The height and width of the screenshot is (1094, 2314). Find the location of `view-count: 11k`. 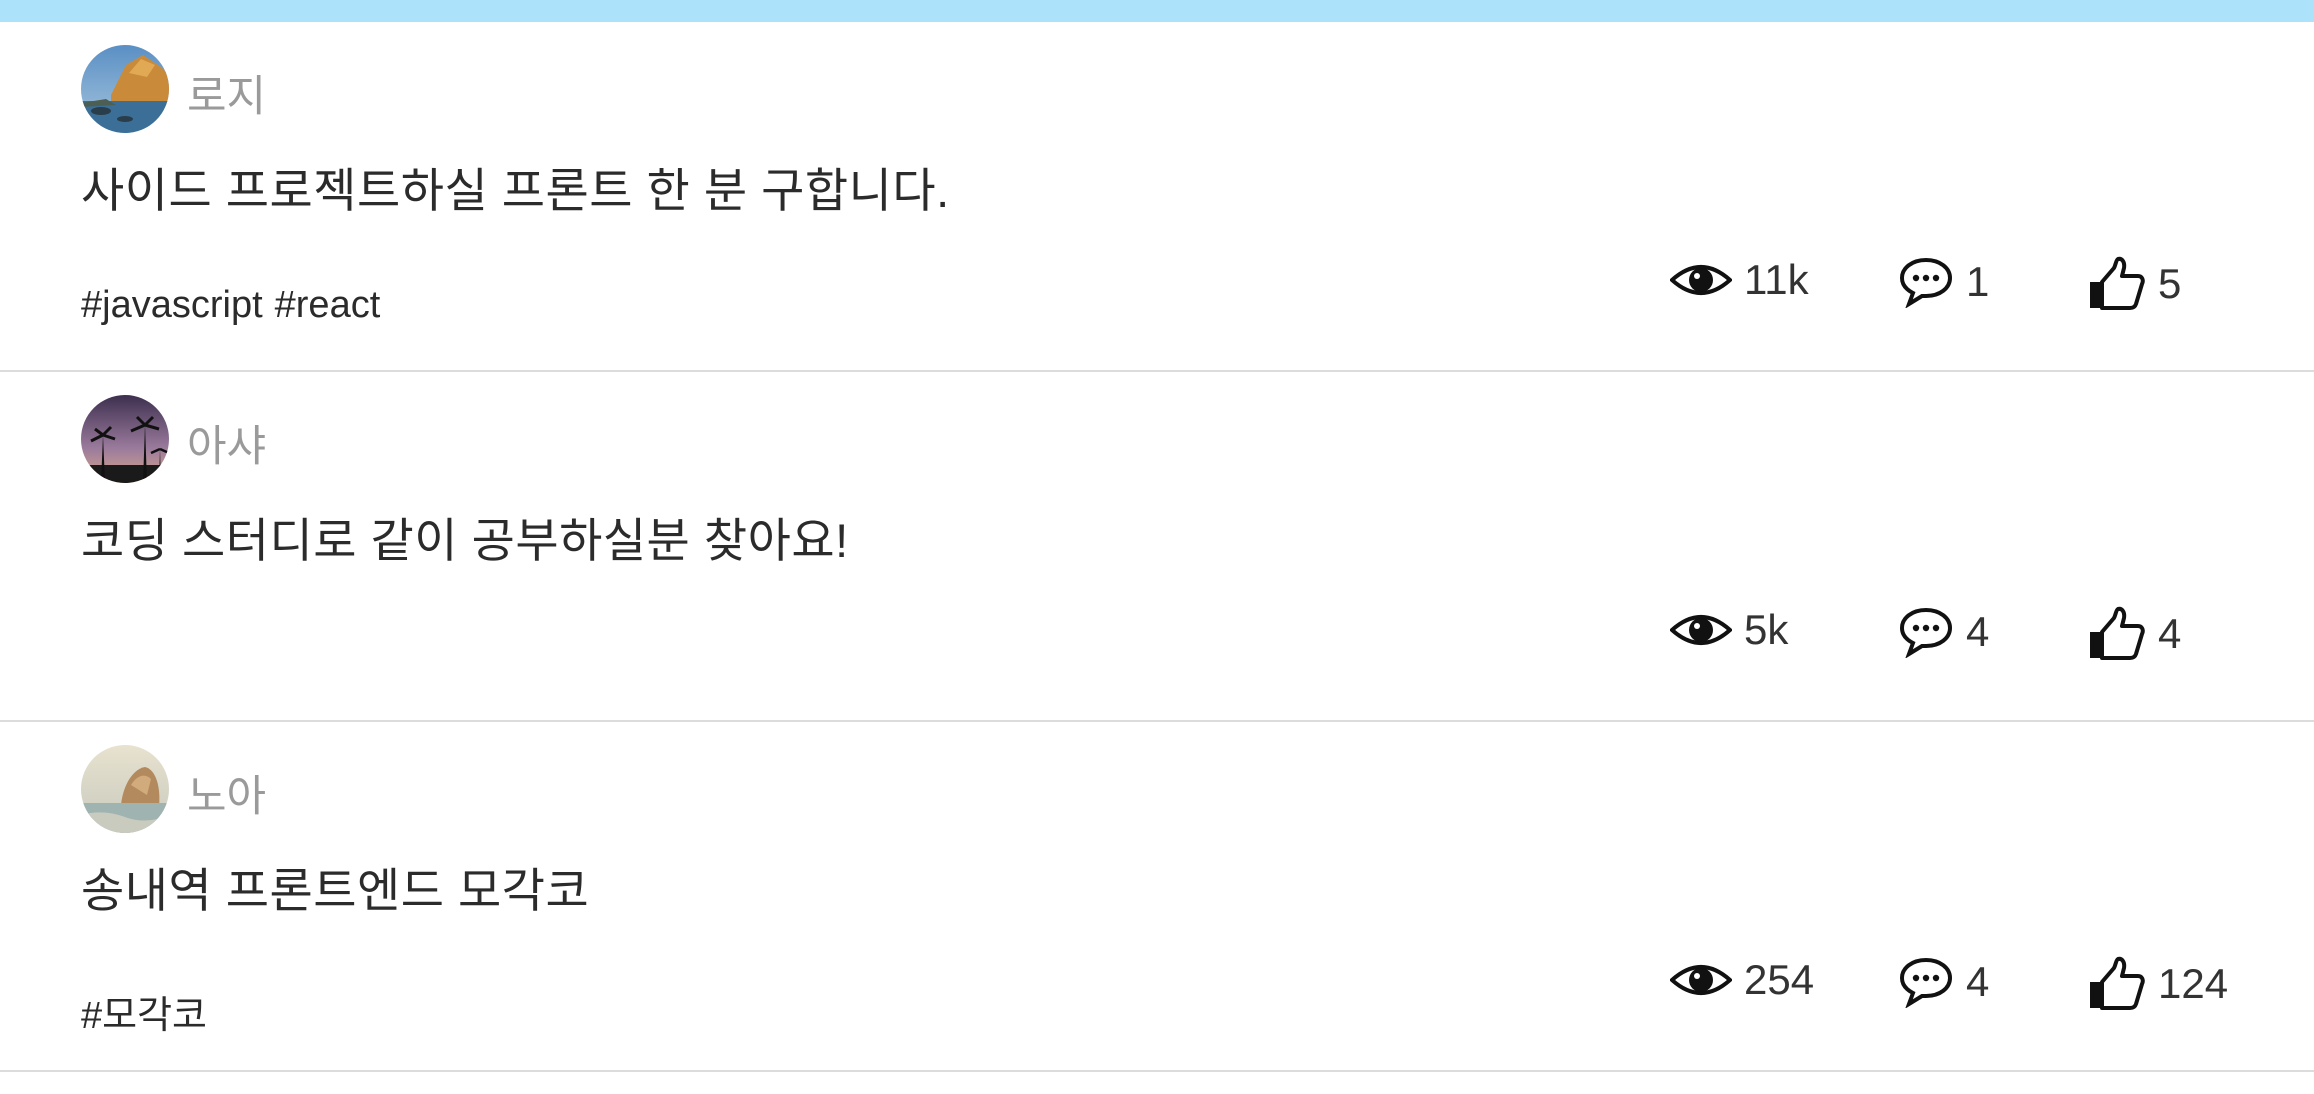

view-count: 11k is located at coordinates (1739, 280).